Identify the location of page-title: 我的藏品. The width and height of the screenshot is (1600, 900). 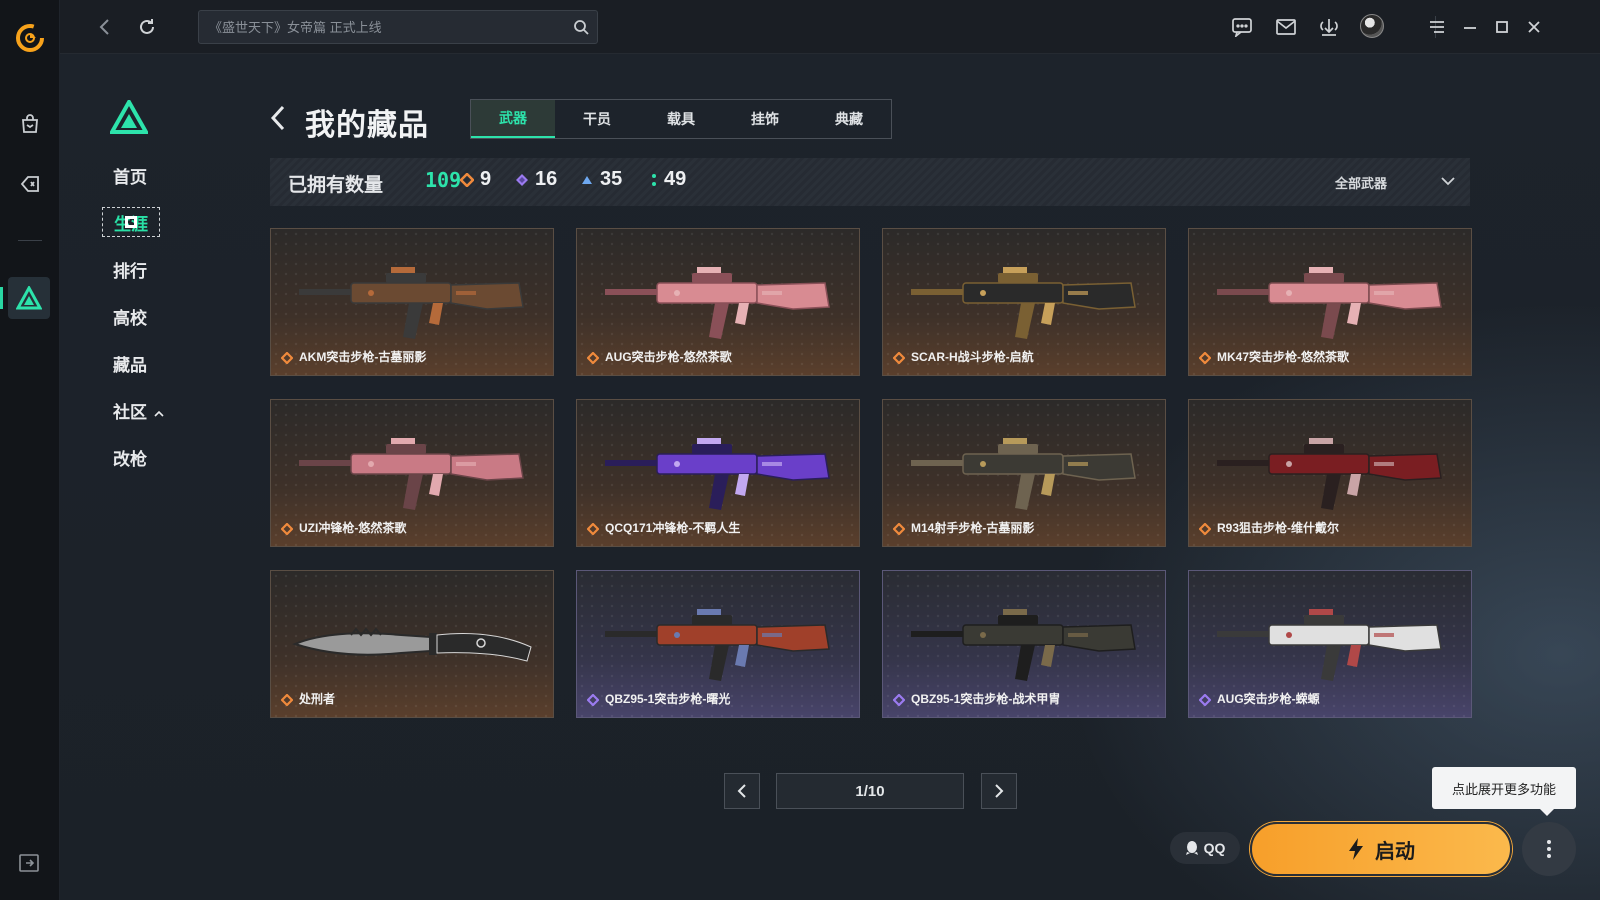
(367, 125).